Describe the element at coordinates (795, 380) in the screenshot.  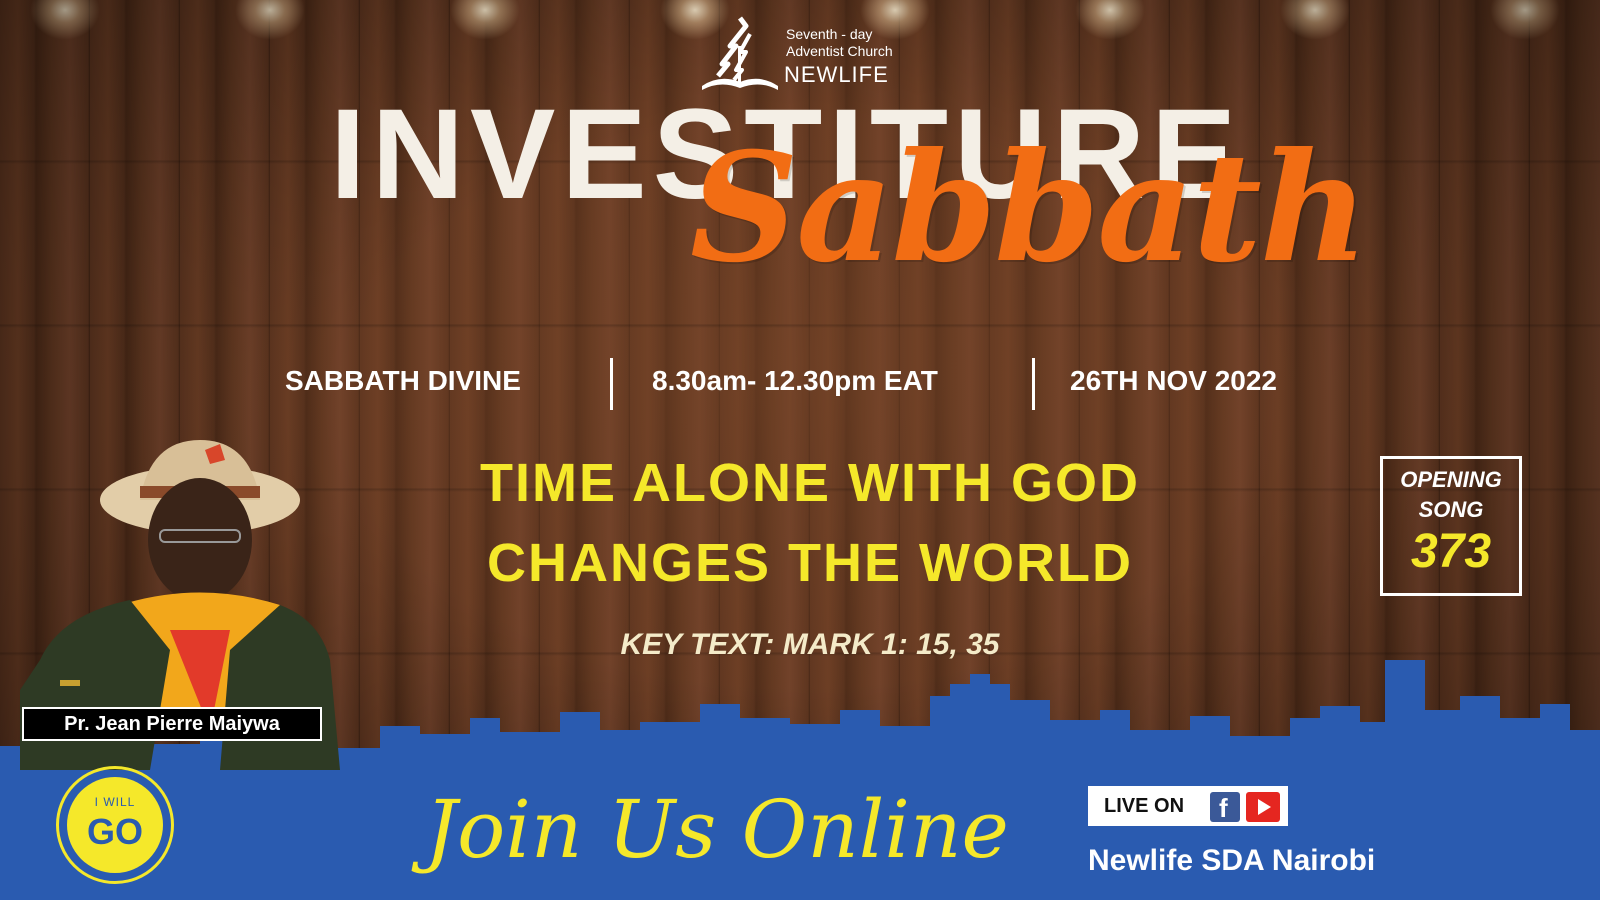
I see `service-time: 8.30am- 12.30pm EAT` at that location.